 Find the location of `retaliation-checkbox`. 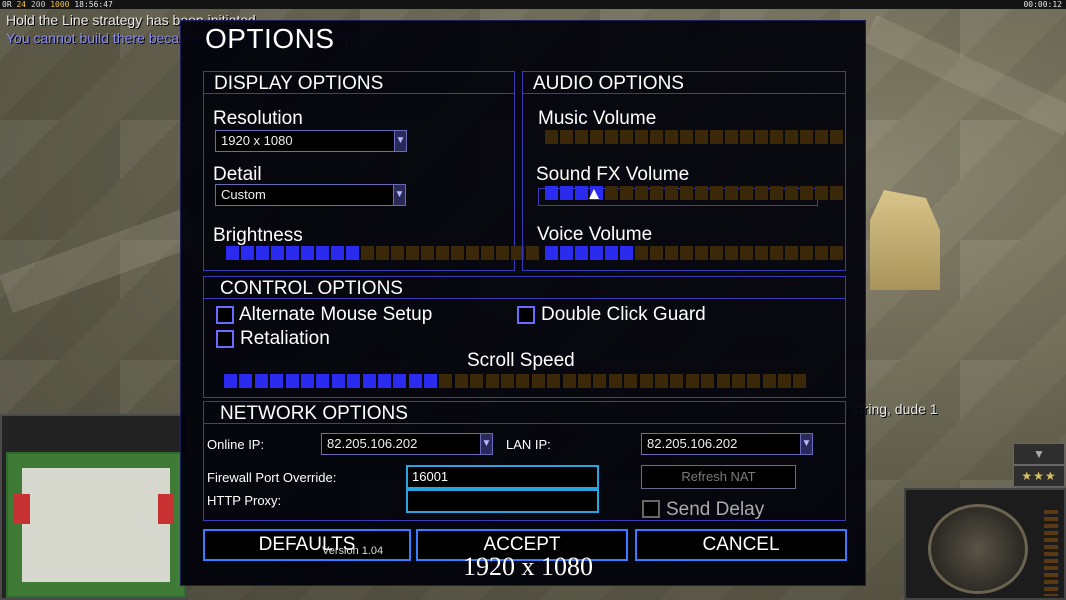

retaliation-checkbox is located at coordinates (225, 339).